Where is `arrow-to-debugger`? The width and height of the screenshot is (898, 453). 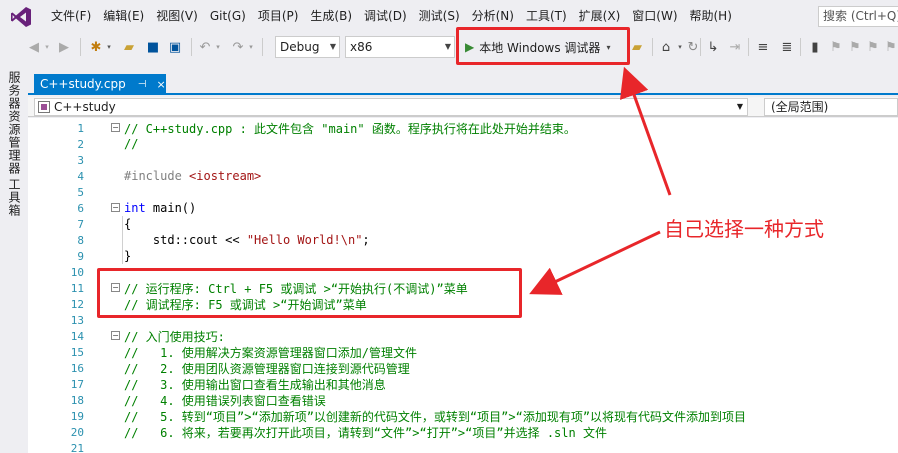 arrow-to-debugger is located at coordinates (645, 131).